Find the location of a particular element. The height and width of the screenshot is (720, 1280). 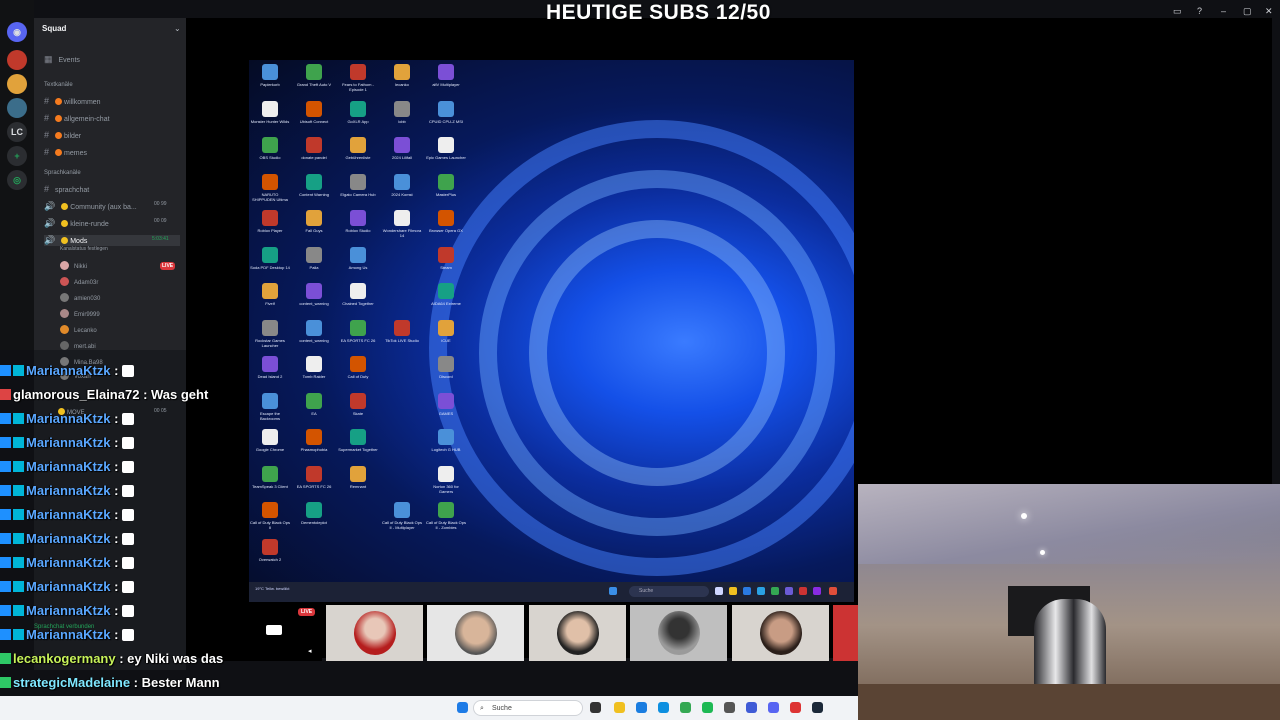

desktop-icon: Remnant is located at coordinates (358, 479).